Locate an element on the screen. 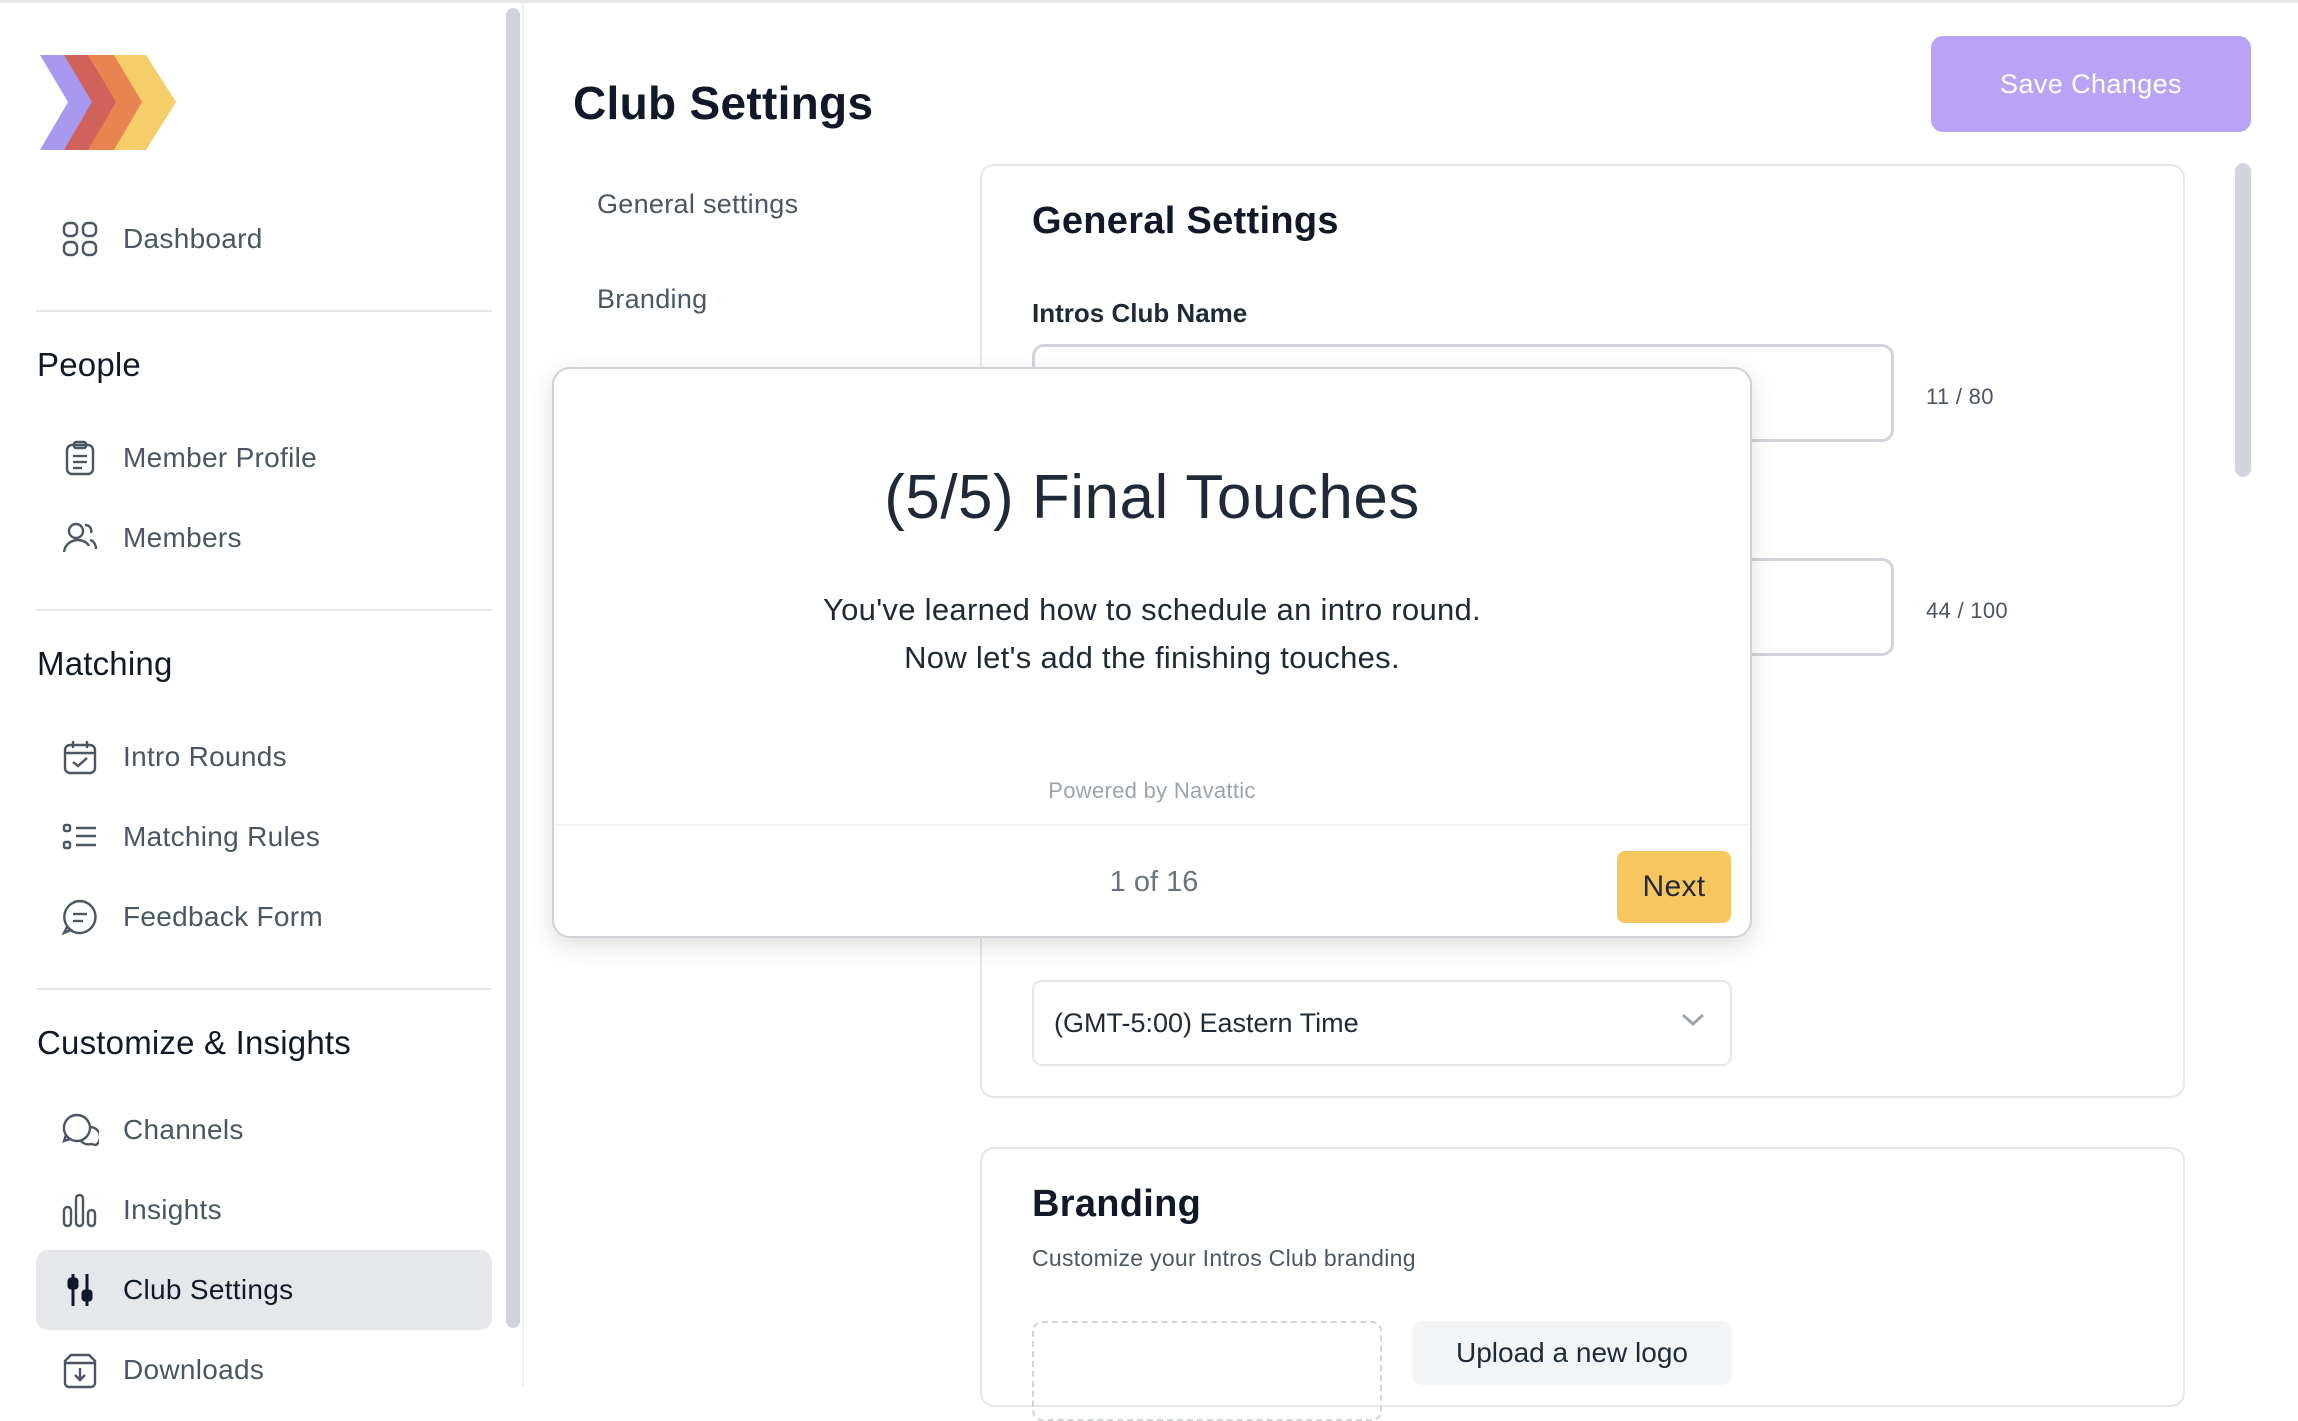  sidebar-item-member-profile: Member Profile is located at coordinates (264, 458).